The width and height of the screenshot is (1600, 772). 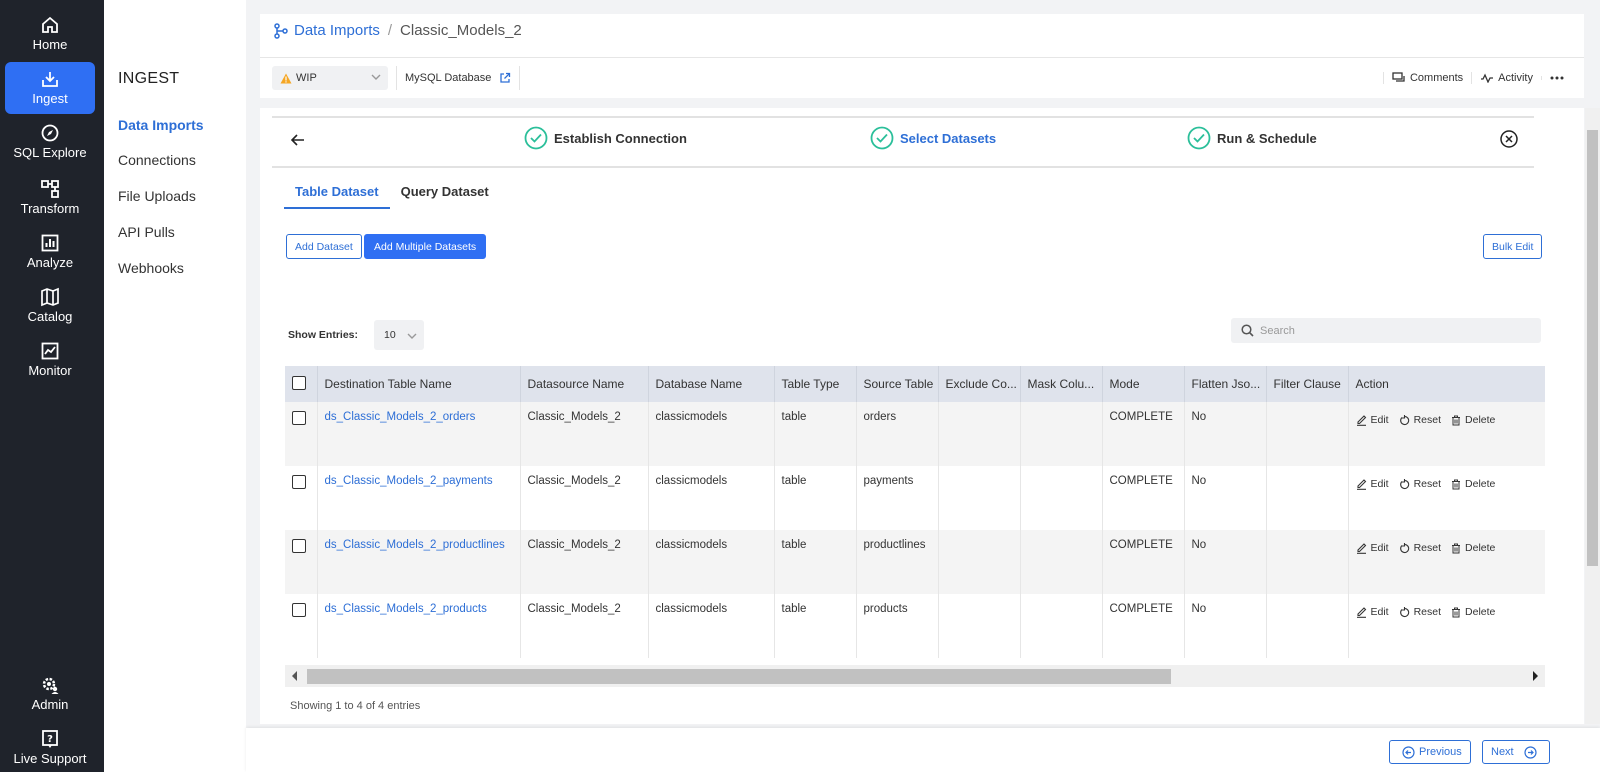 I want to click on check-circle-icon, so click(x=882, y=138).